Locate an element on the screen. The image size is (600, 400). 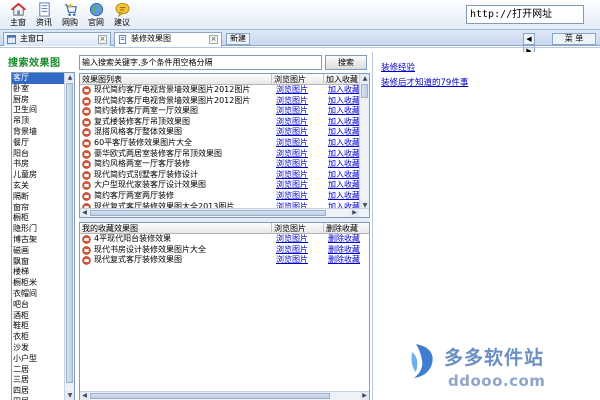
category-item: 吊顶 is located at coordinates (38, 121).